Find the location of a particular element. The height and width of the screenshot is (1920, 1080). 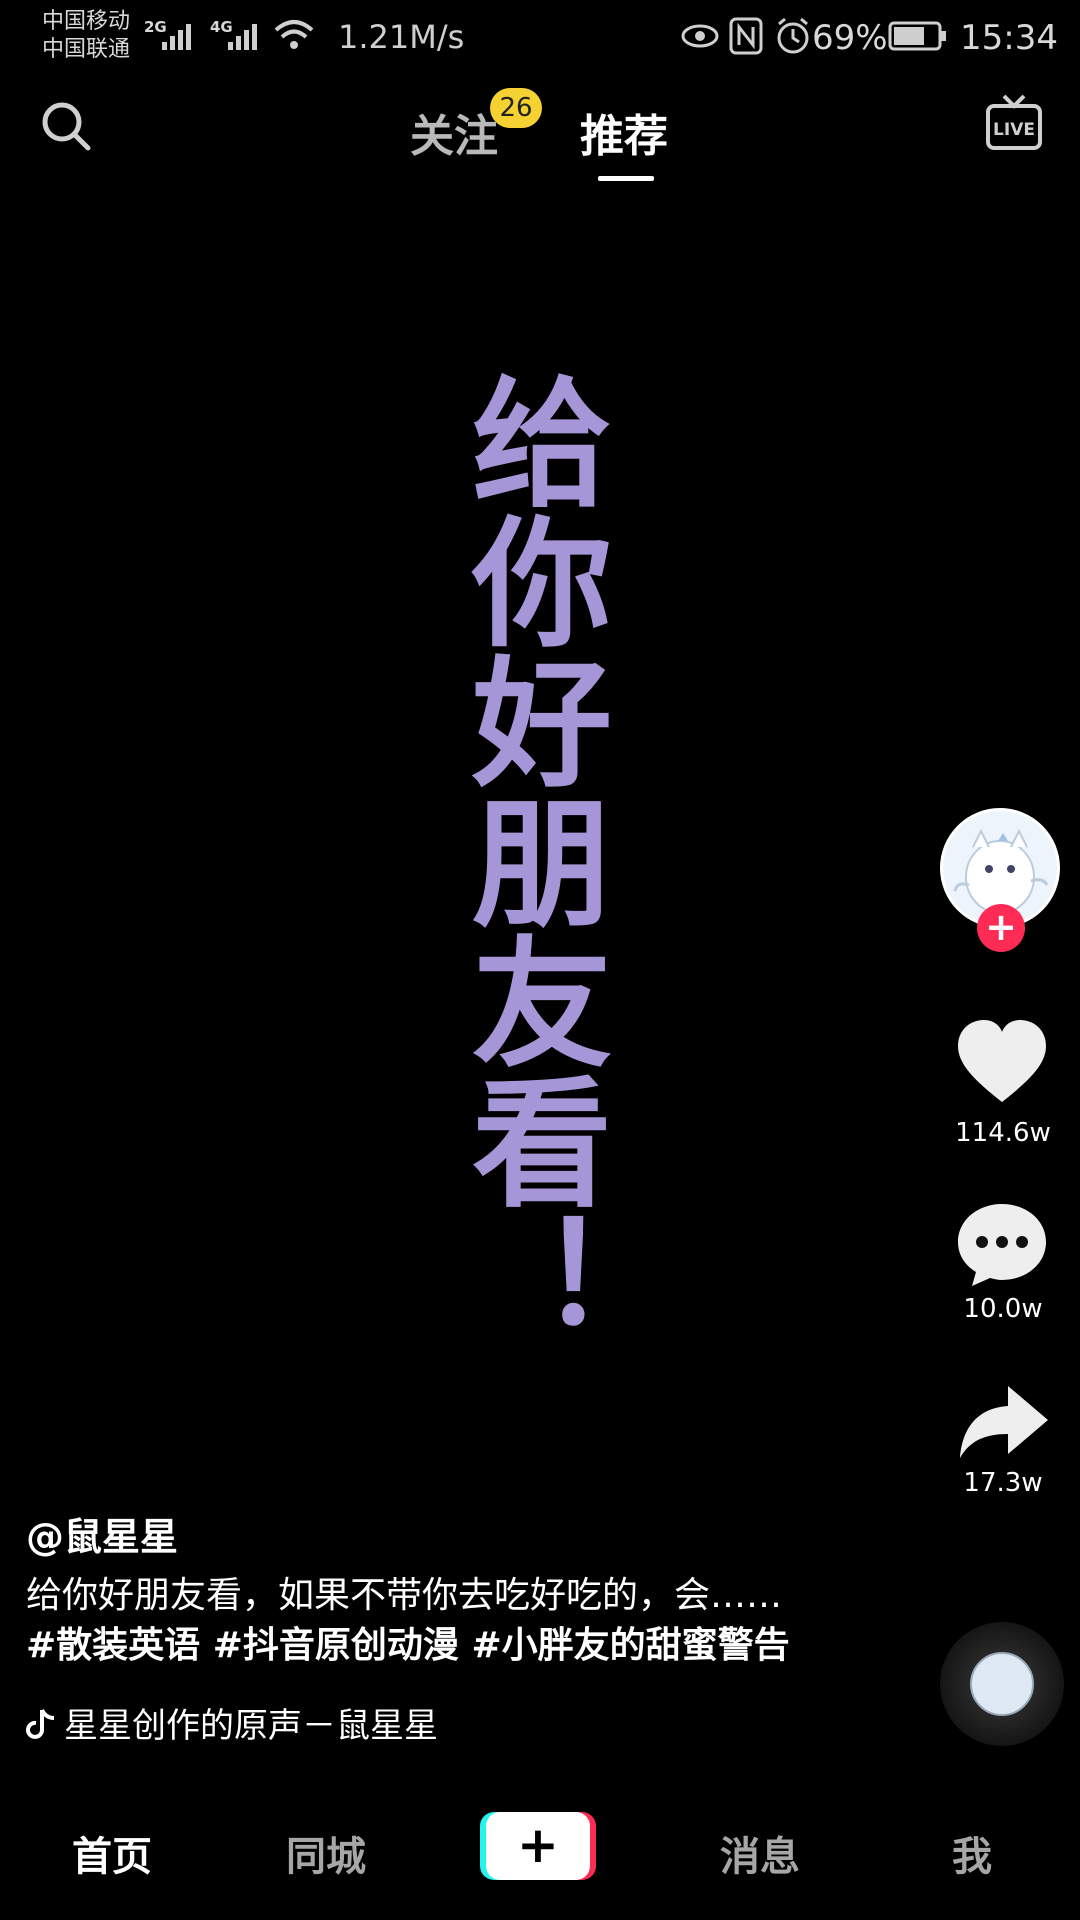

music-row: 星星创作的原声－鼠星星 is located at coordinates (232, 1722).